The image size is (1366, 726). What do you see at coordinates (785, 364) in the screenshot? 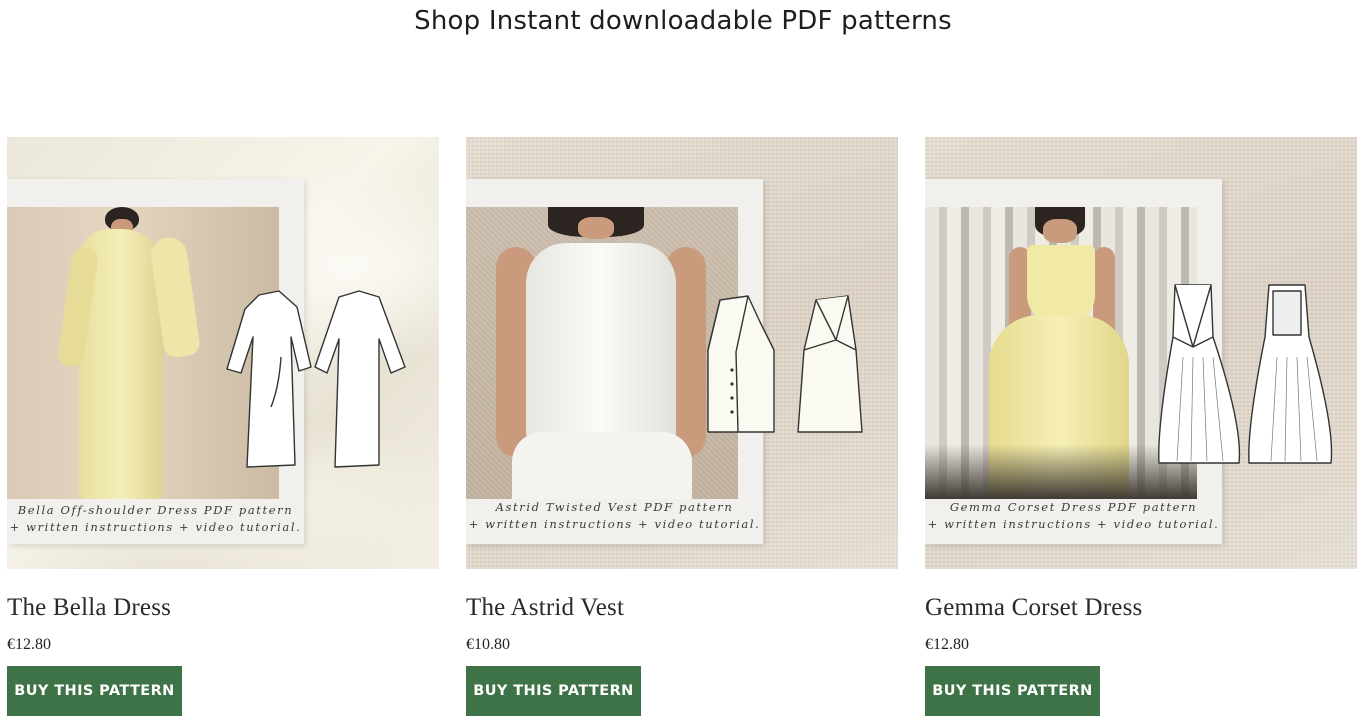
I see `vest-sketch` at bounding box center [785, 364].